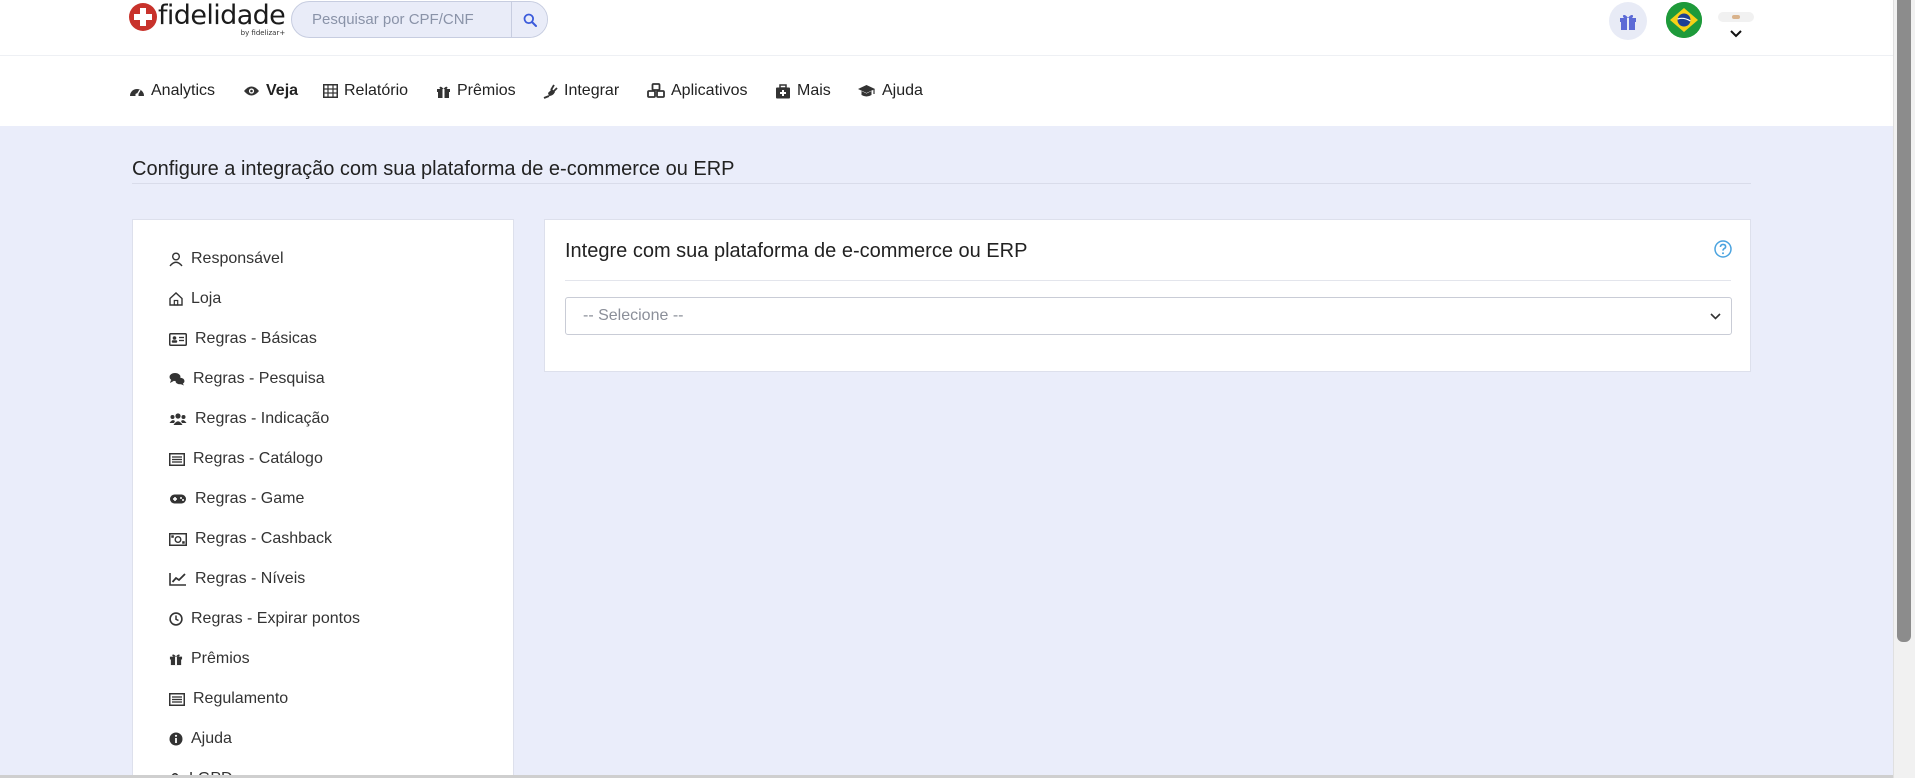  I want to click on nav-label: Veja, so click(282, 90).